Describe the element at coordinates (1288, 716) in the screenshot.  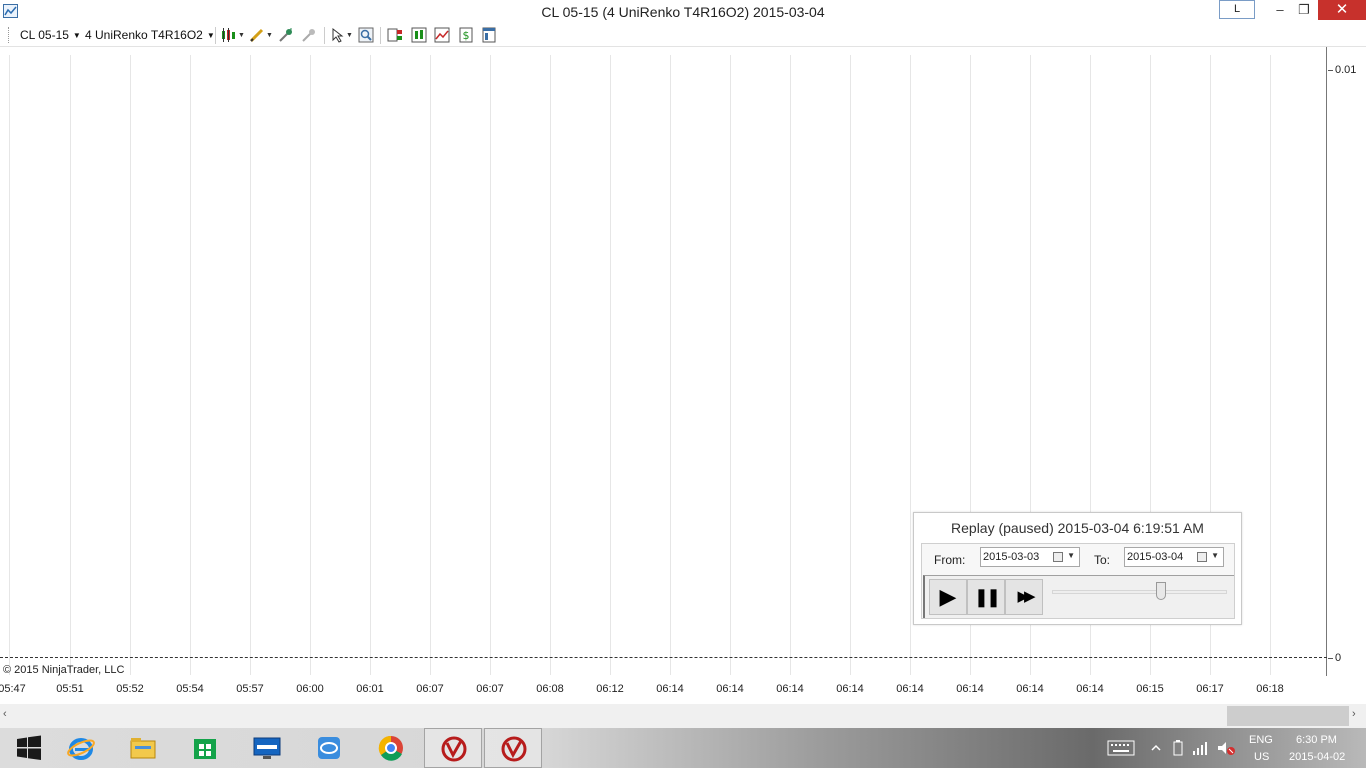
I see `scrollbar-thumb` at that location.